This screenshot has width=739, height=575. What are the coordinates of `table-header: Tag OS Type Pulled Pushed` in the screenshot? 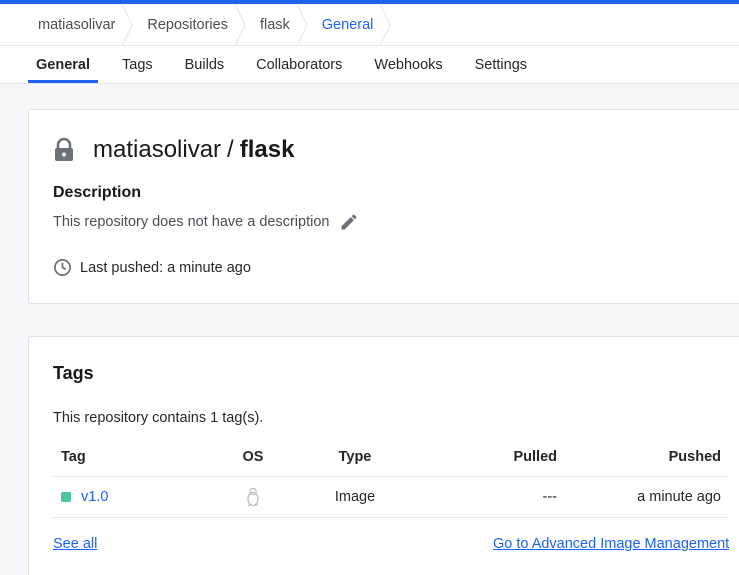 It's located at (391, 457).